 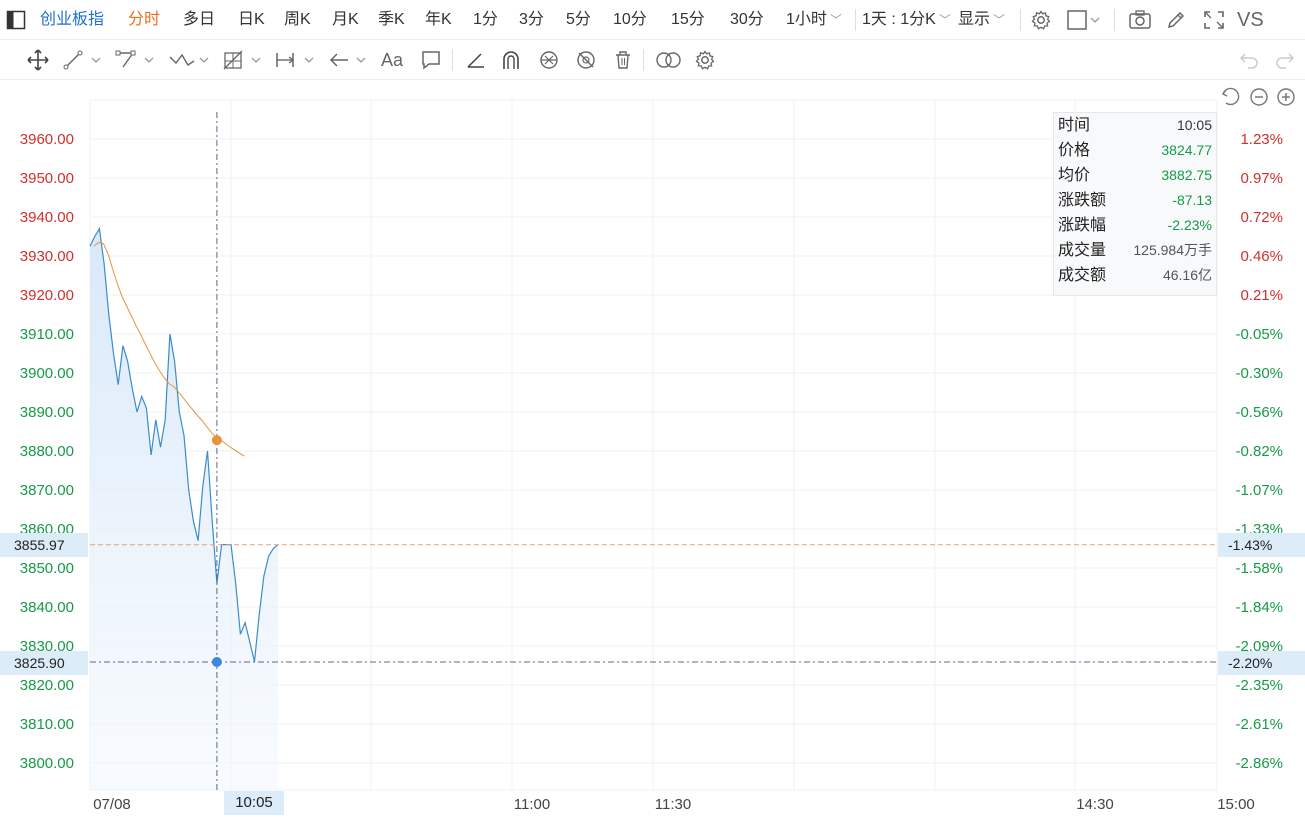 I want to click on camera-icon, so click(x=1140, y=22).